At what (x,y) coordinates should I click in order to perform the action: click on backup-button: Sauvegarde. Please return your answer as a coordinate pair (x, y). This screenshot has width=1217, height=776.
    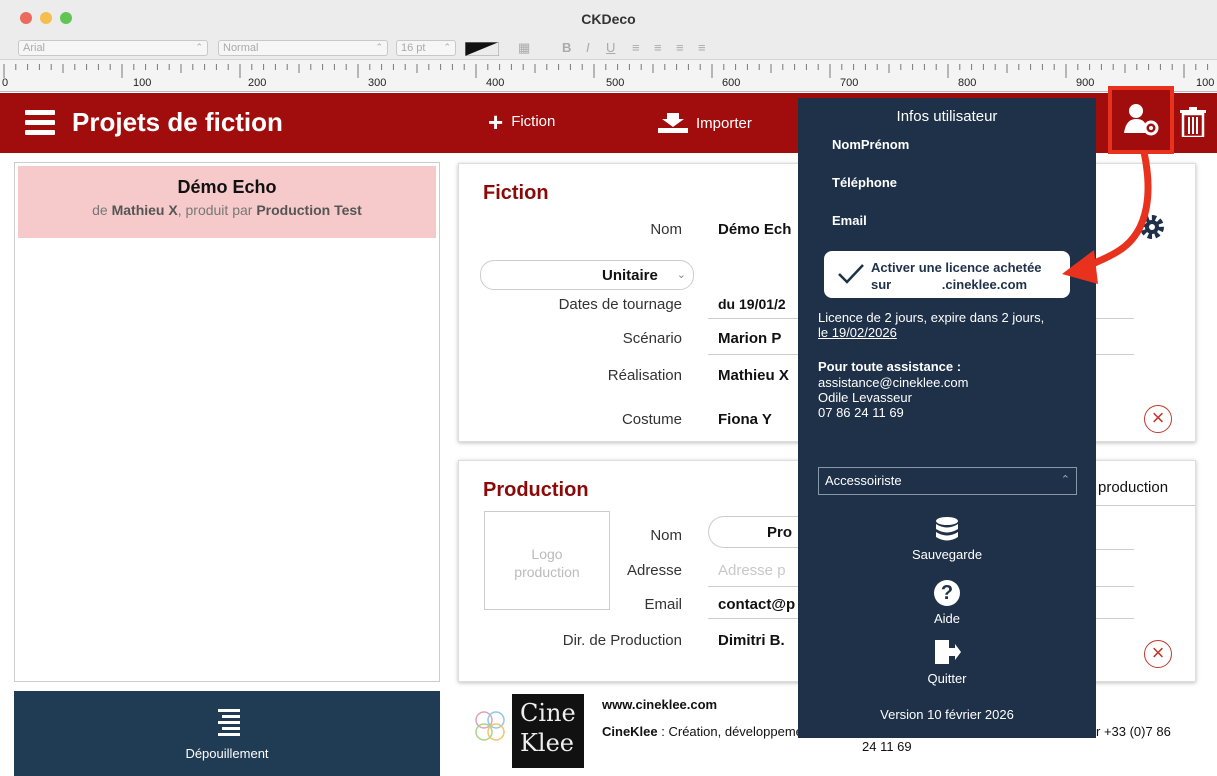
    Looking at the image, I should click on (947, 539).